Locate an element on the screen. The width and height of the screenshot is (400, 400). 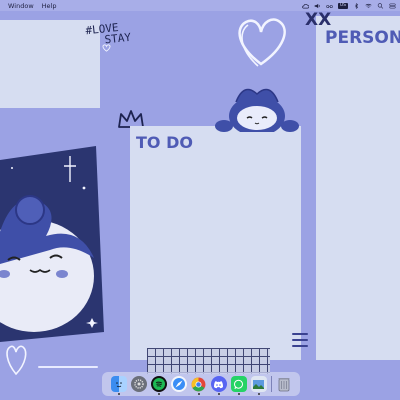
mascot-peek-icon is located at coordinates (257, 110).